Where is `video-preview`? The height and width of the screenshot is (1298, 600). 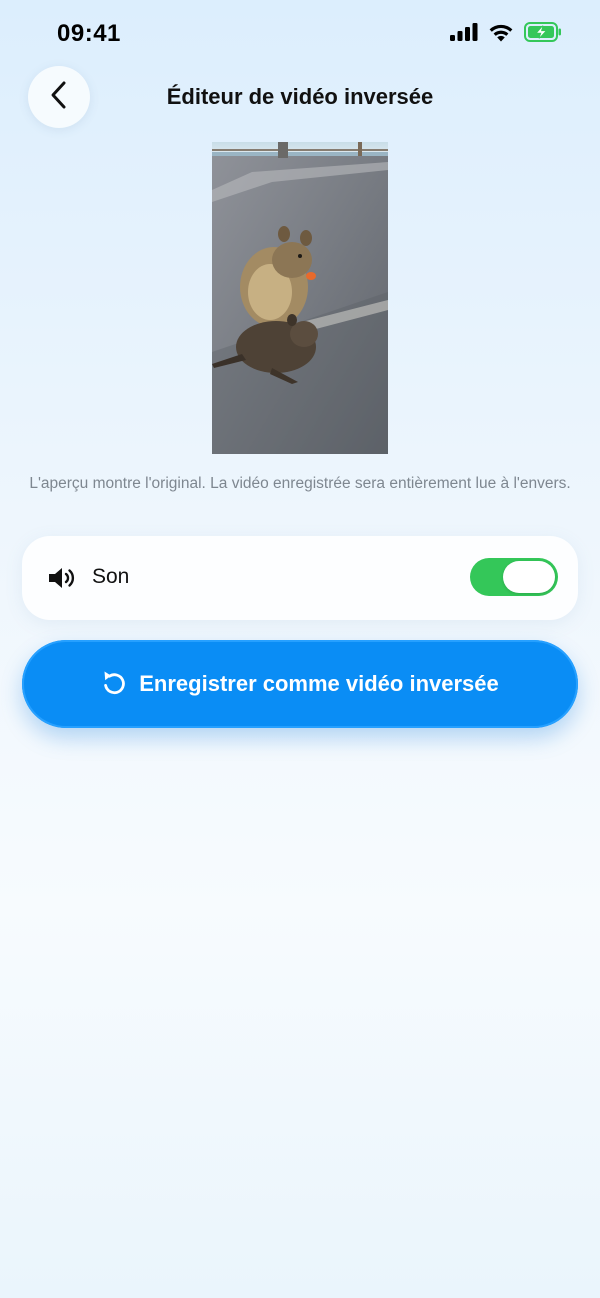
video-preview is located at coordinates (300, 298).